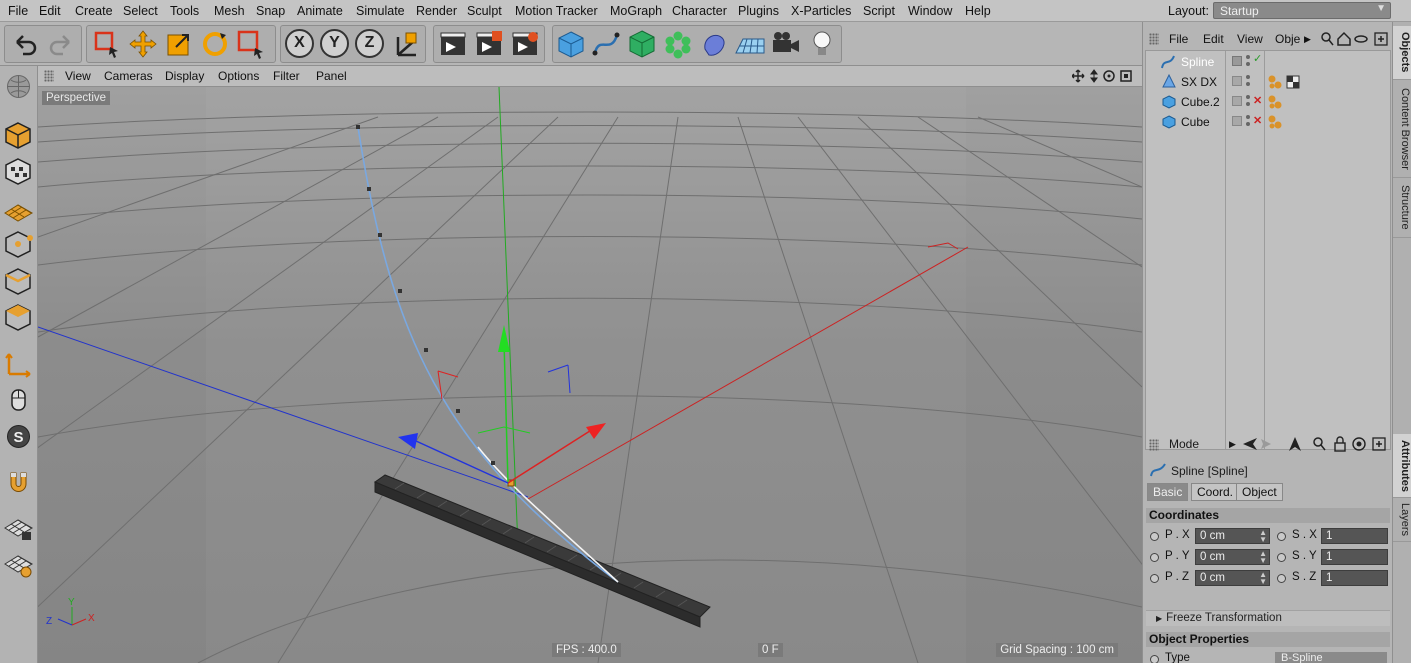 The image size is (1411, 663). Describe the element at coordinates (1268, 62) in the screenshot. I see `object-row-spline: Spline ✓` at that location.